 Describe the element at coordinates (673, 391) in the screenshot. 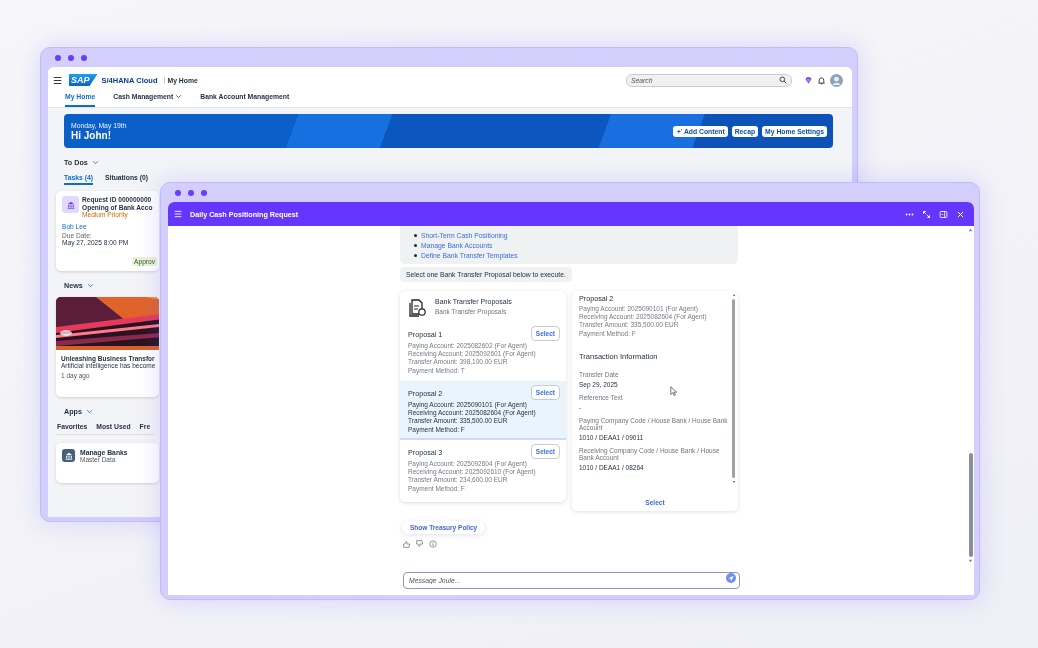

I see `cursor-icon` at that location.